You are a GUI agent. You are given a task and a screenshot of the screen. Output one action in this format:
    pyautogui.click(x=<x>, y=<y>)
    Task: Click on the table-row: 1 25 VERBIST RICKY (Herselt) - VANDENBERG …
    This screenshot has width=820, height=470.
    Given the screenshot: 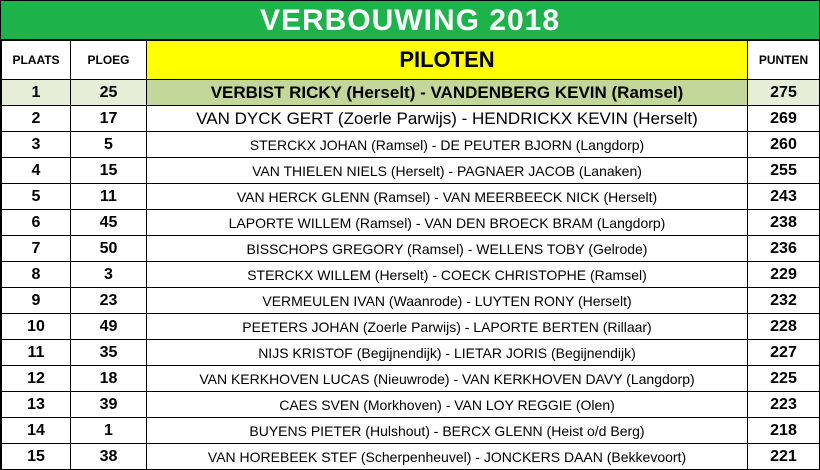 What is the action you would take?
    pyautogui.click(x=410, y=92)
    